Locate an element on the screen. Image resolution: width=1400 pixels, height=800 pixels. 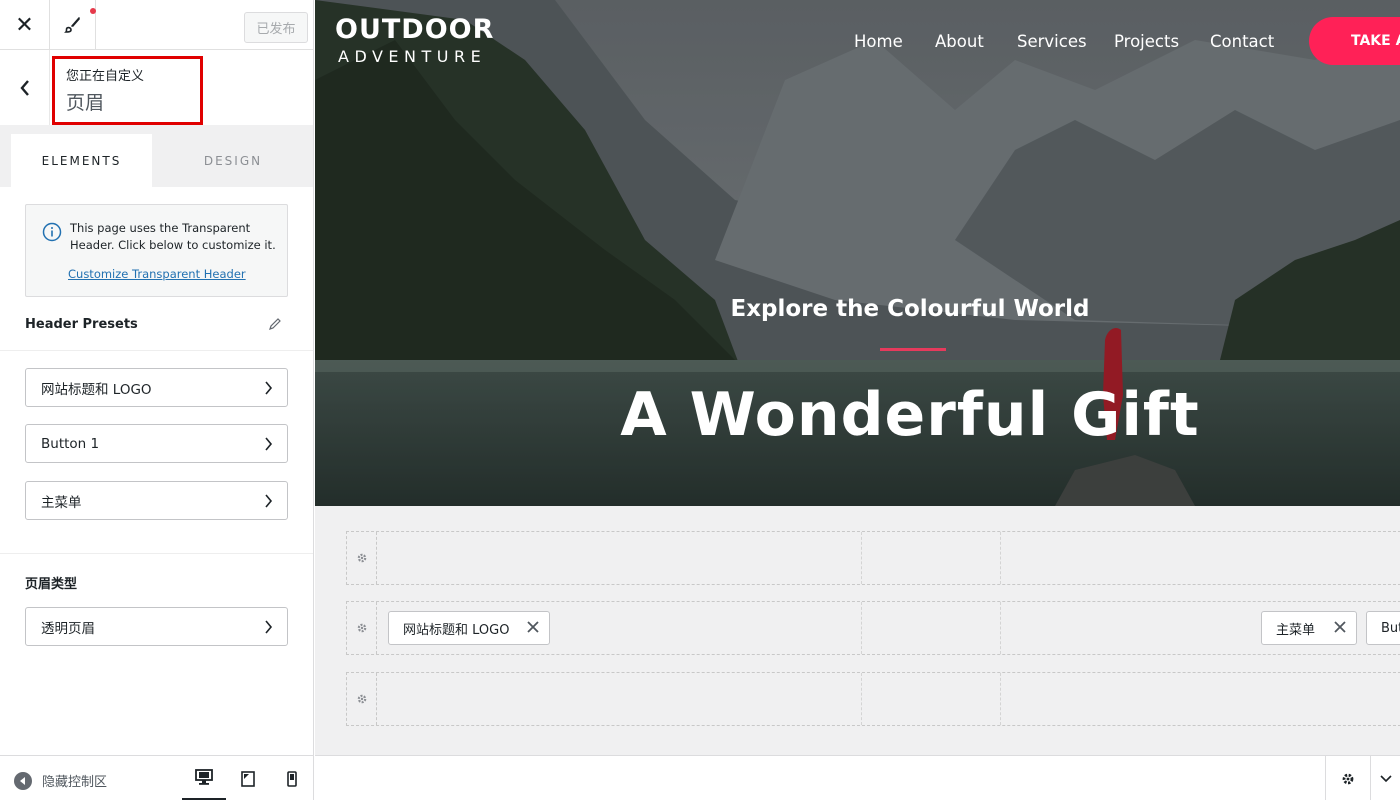
chip-label: Butt is located at coordinates (1390, 628).